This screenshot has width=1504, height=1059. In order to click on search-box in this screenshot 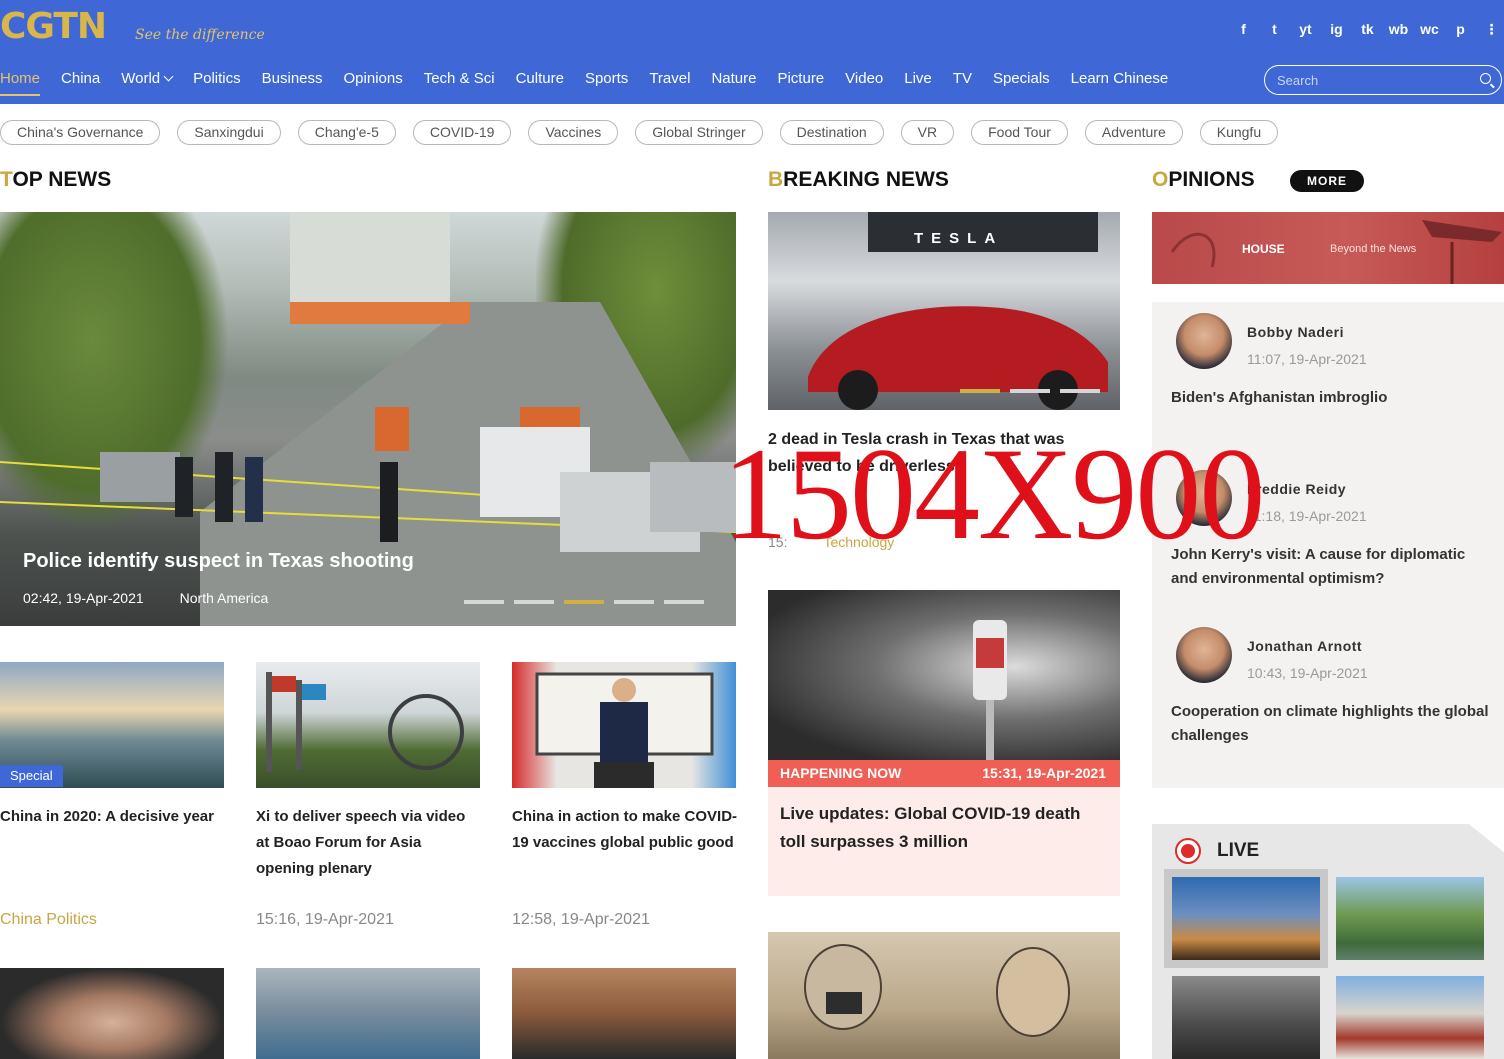, I will do `click(1383, 80)`.